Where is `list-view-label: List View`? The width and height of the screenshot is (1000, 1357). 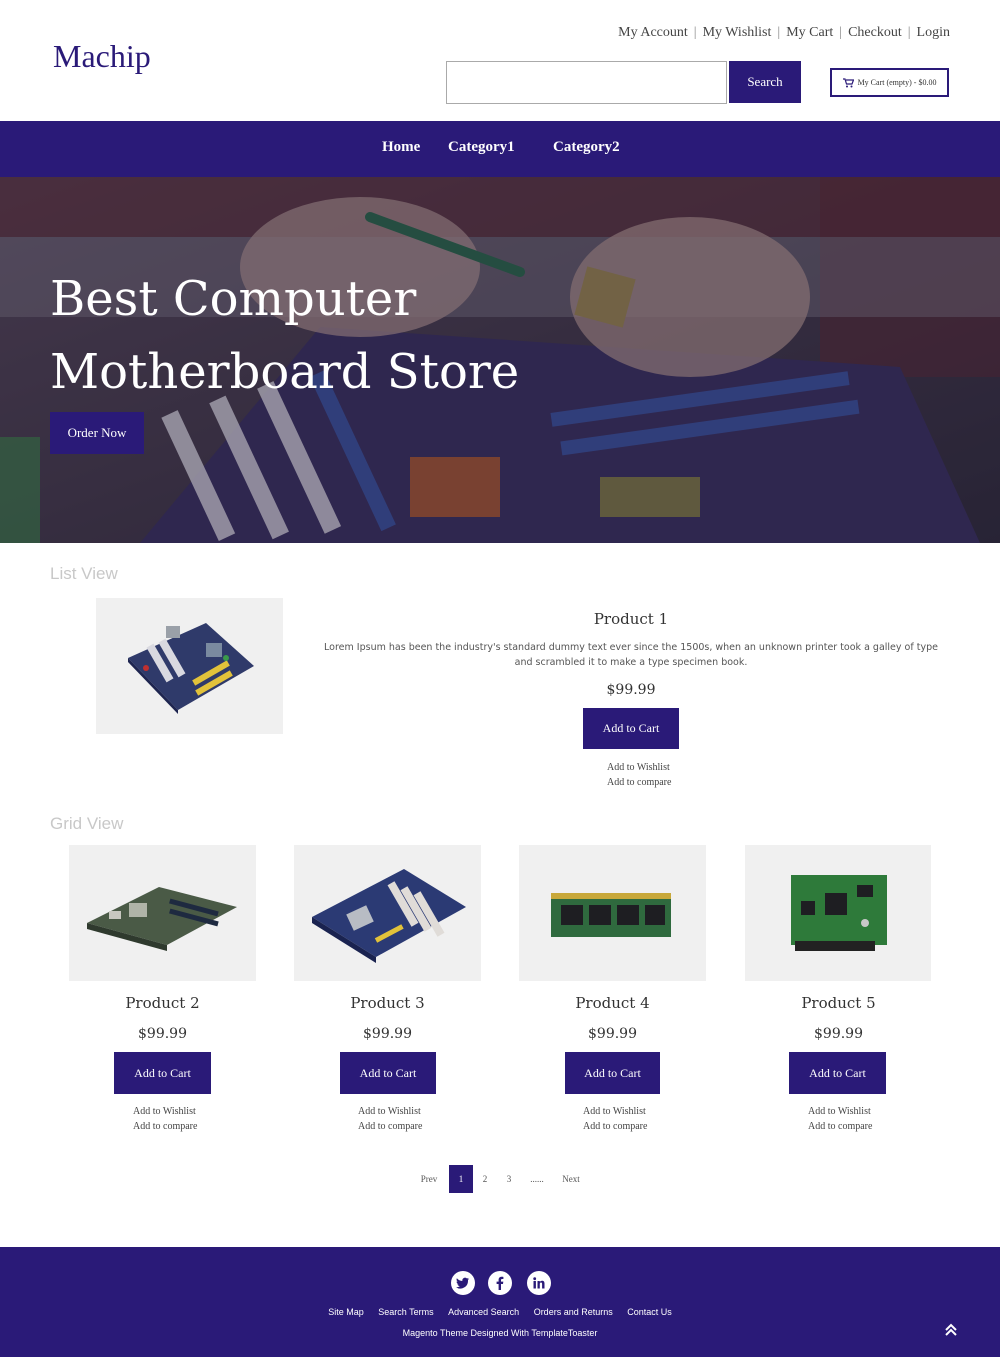
list-view-label: List View is located at coordinates (84, 573).